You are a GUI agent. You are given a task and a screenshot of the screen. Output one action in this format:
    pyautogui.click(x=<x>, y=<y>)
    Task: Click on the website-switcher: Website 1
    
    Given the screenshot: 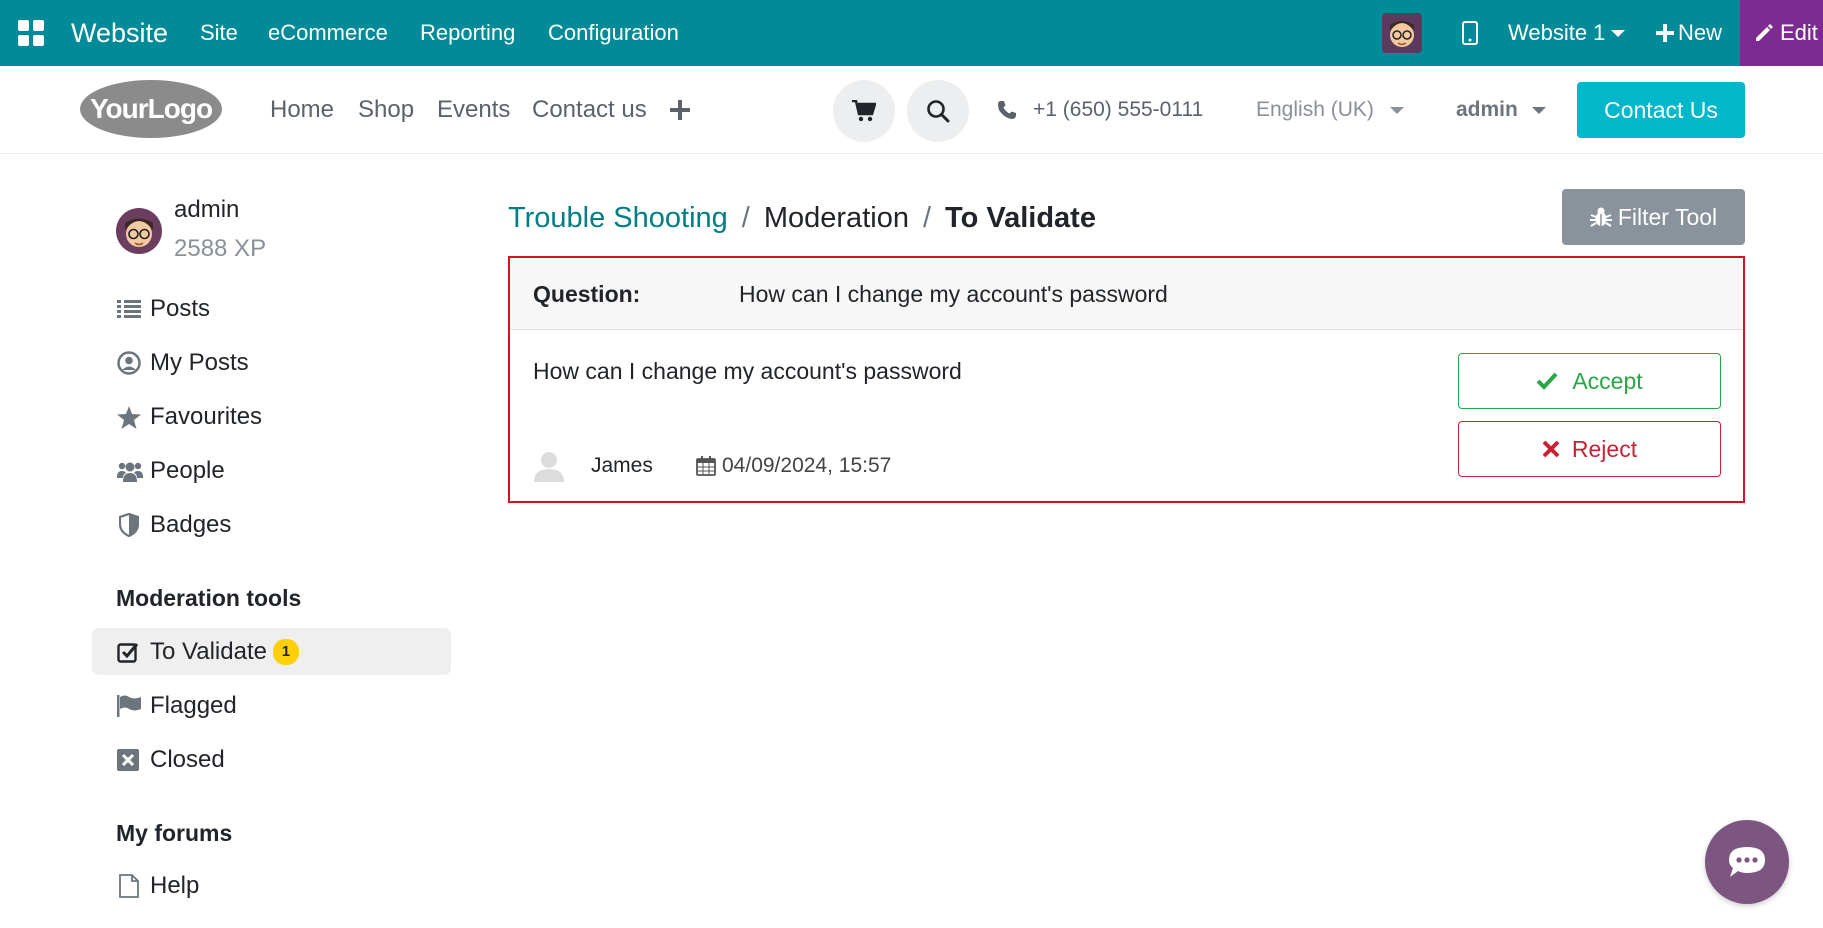 What is the action you would take?
    pyautogui.click(x=1567, y=33)
    